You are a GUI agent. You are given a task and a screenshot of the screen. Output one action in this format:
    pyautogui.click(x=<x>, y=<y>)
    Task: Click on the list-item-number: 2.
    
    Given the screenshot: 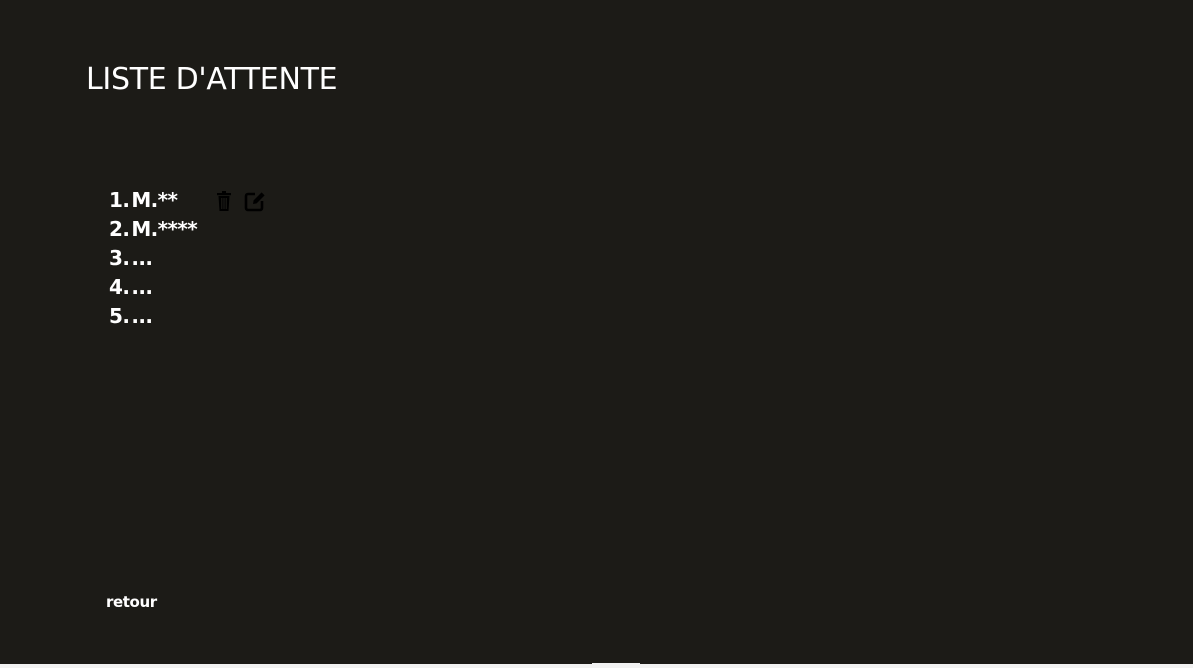 What is the action you would take?
    pyautogui.click(x=119, y=229)
    